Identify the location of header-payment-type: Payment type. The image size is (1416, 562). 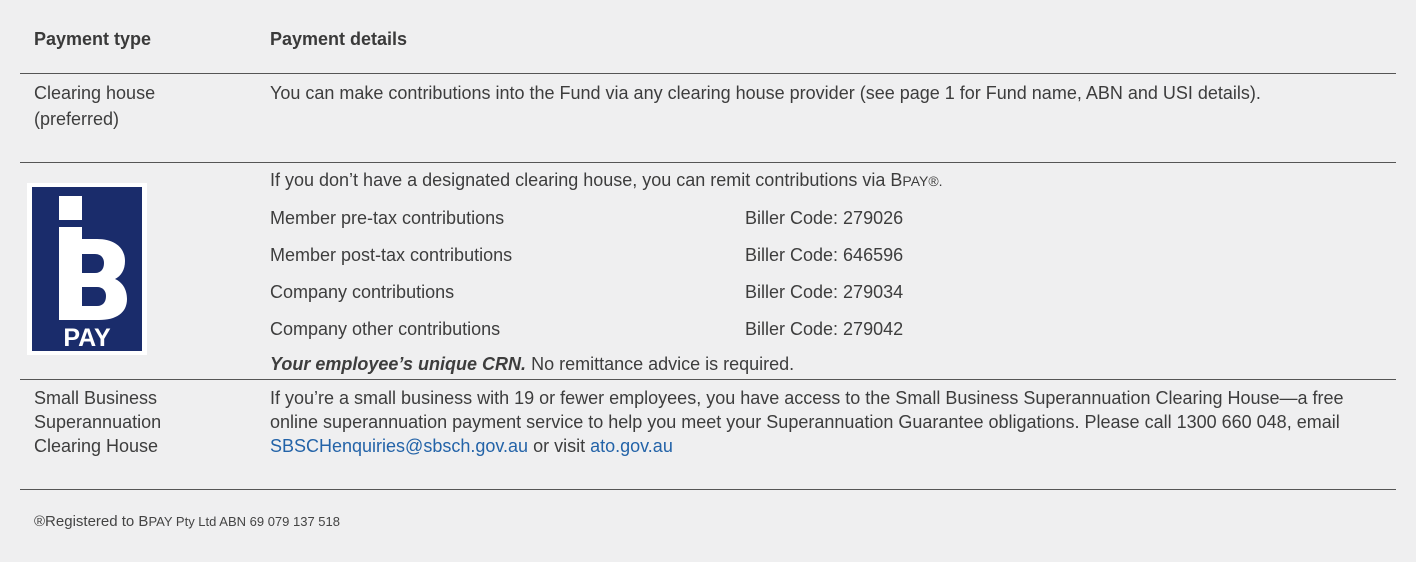
(93, 39).